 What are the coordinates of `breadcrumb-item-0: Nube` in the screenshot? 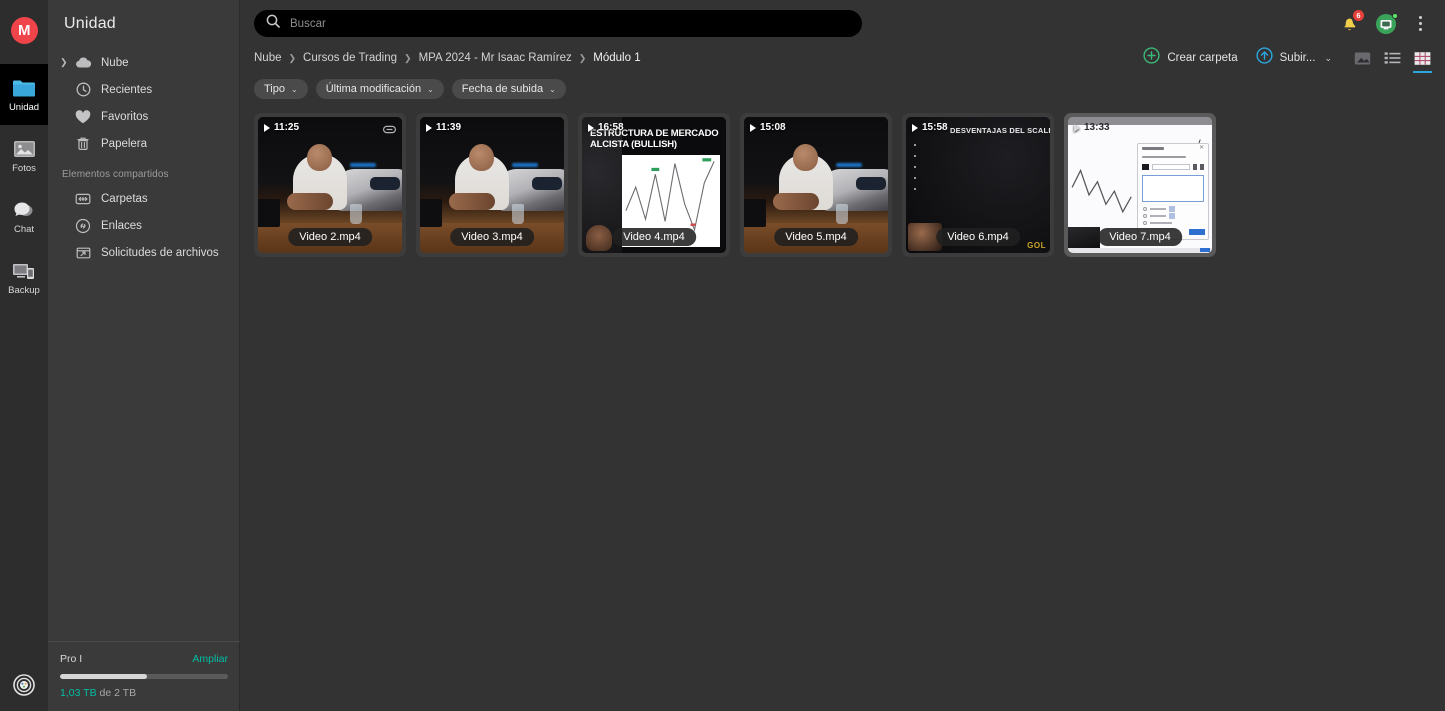 It's located at (268, 58).